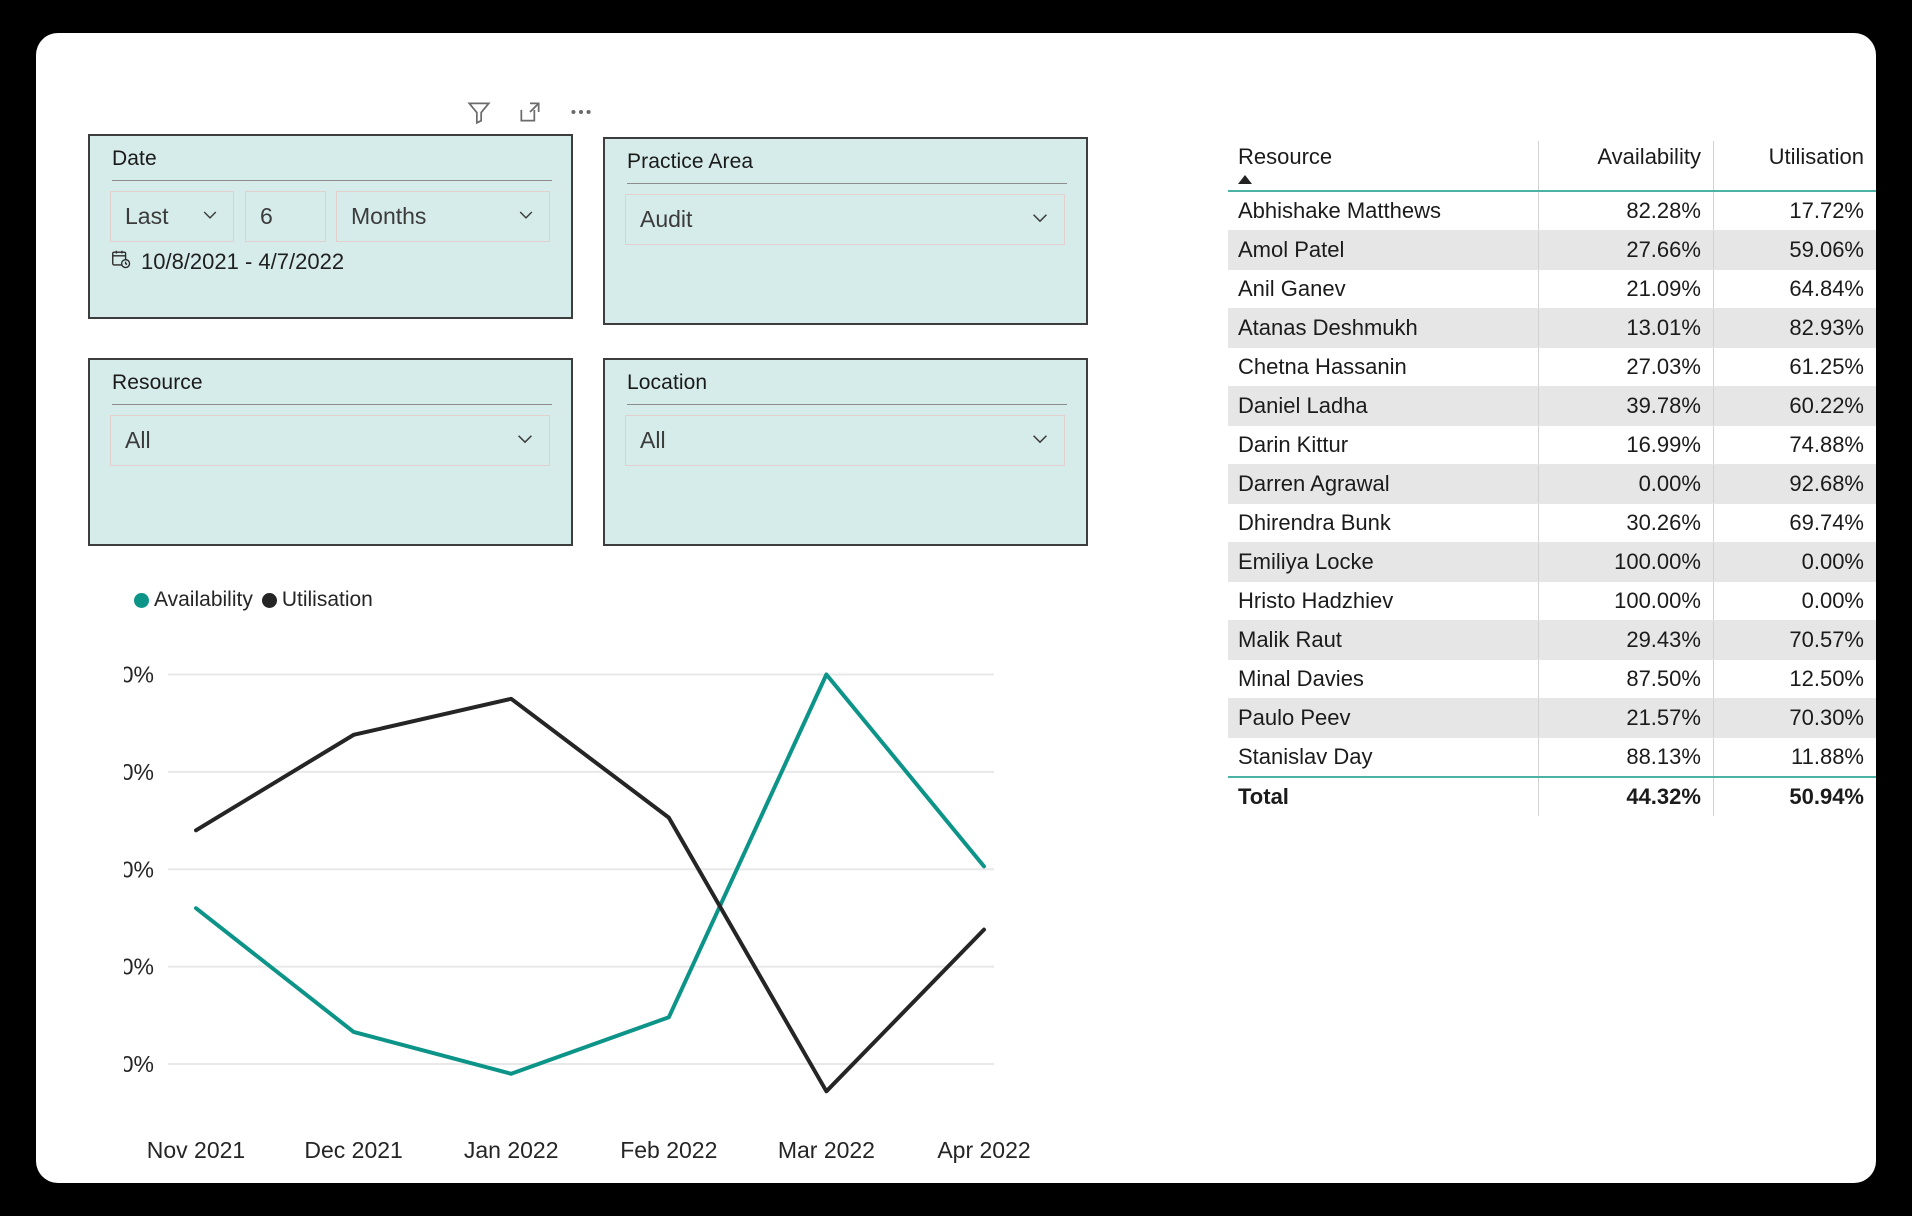  Describe the element at coordinates (1794, 367) in the screenshot. I see `cell-utilisation: 61.25%` at that location.